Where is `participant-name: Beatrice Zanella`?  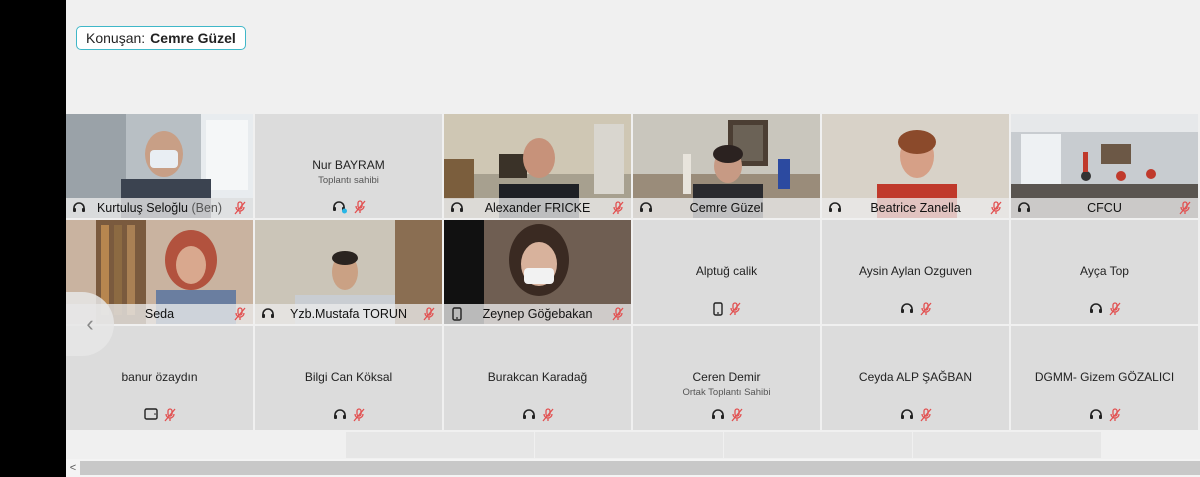 participant-name: Beatrice Zanella is located at coordinates (915, 208).